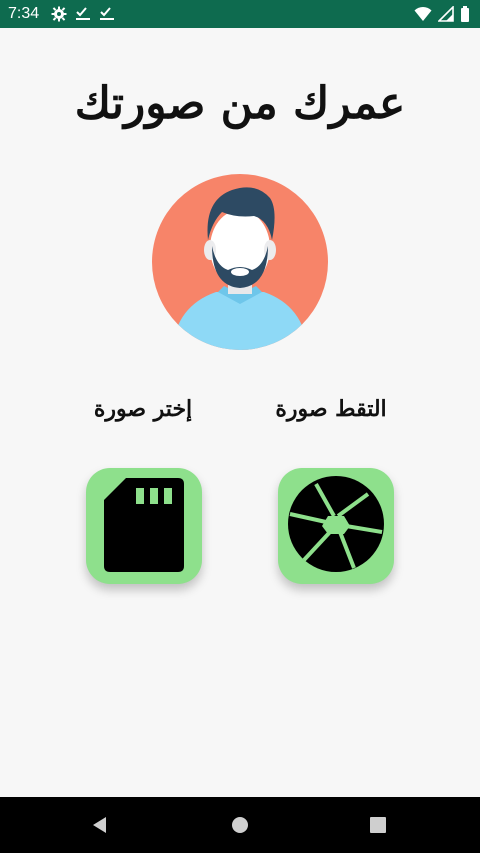  I want to click on page-title: عمرك من صورتك, so click(240, 103).